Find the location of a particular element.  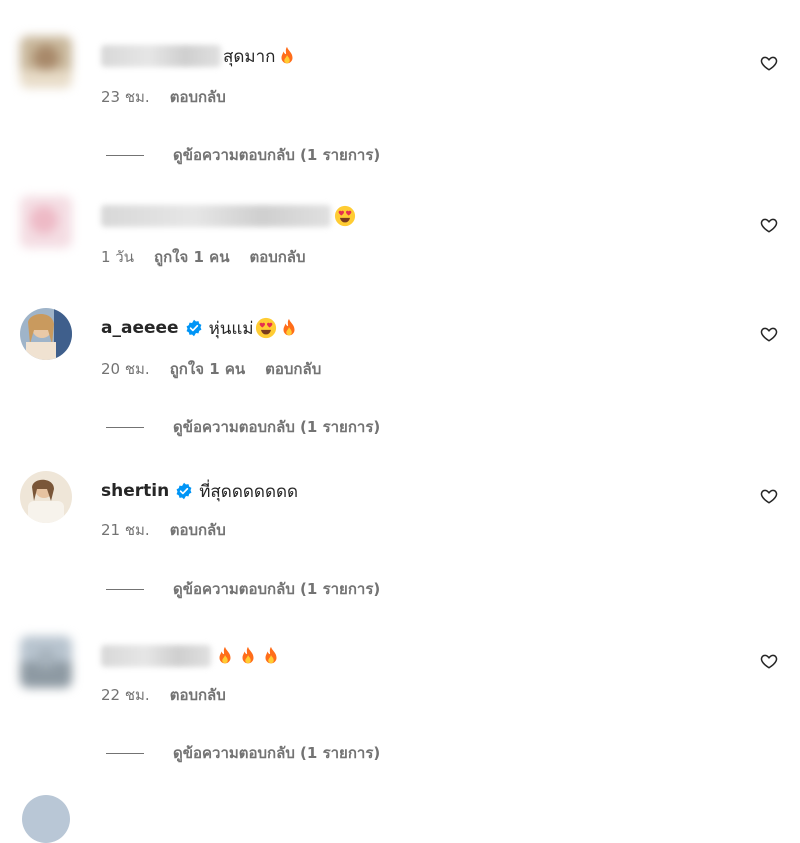

comment-meta: 21 ชม. ตอบกลับ is located at coordinates (173, 530).